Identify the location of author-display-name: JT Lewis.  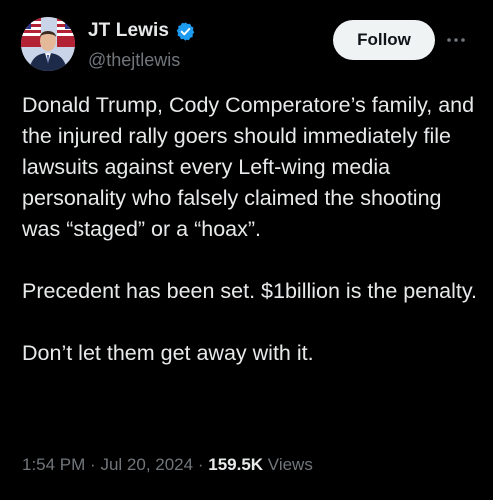
(128, 31).